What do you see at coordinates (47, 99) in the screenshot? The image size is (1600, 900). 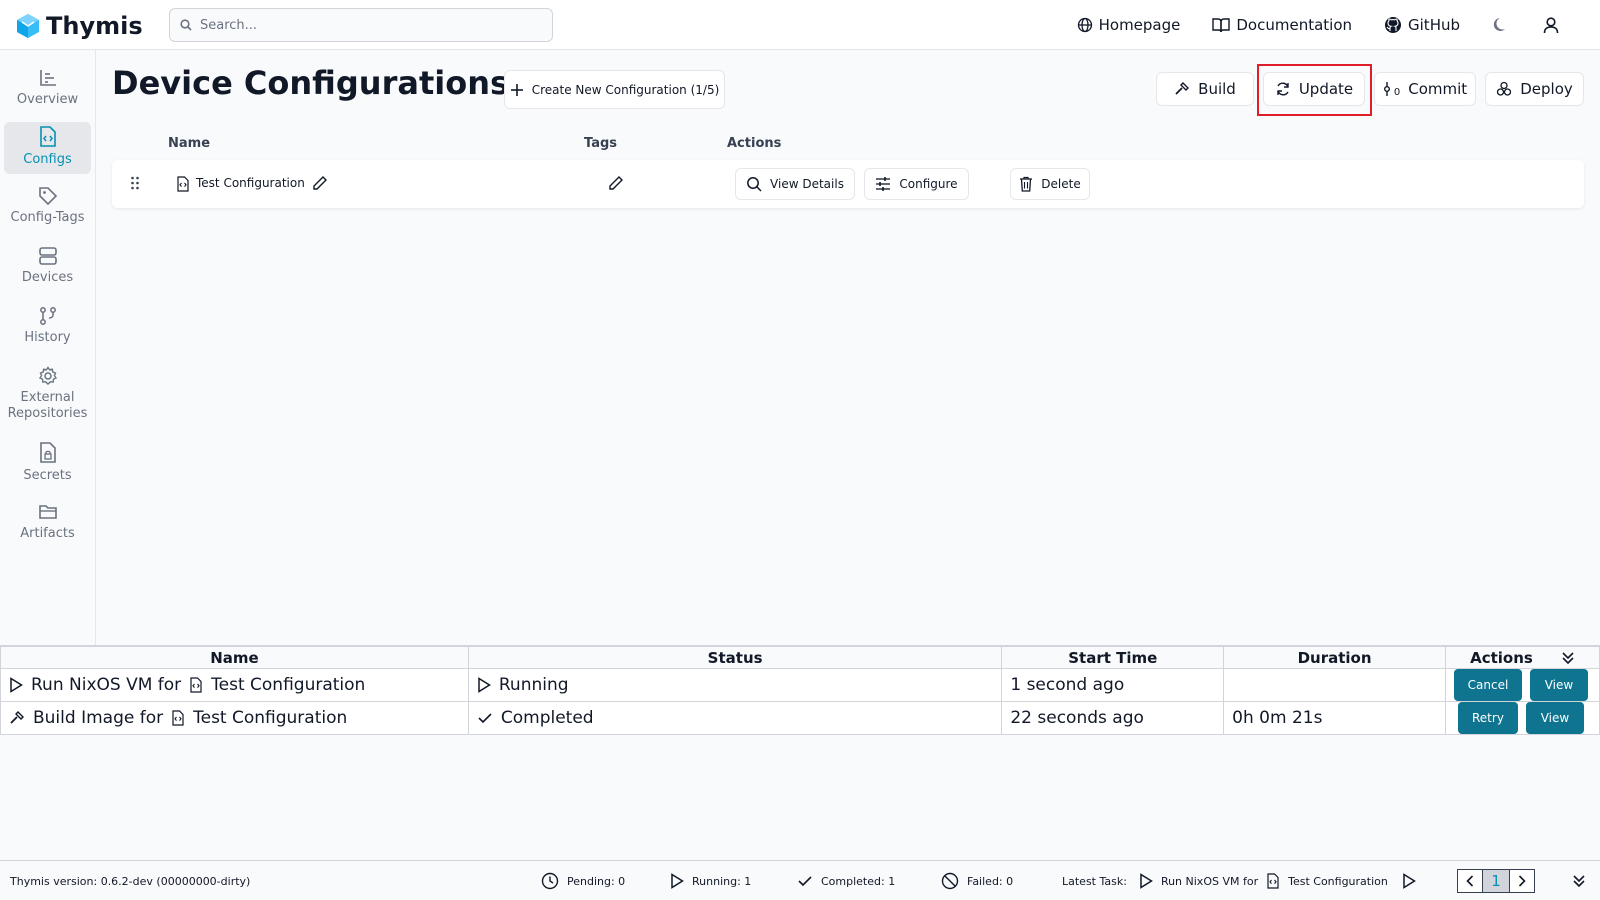 I see `sidebar-item-label: Overview` at bounding box center [47, 99].